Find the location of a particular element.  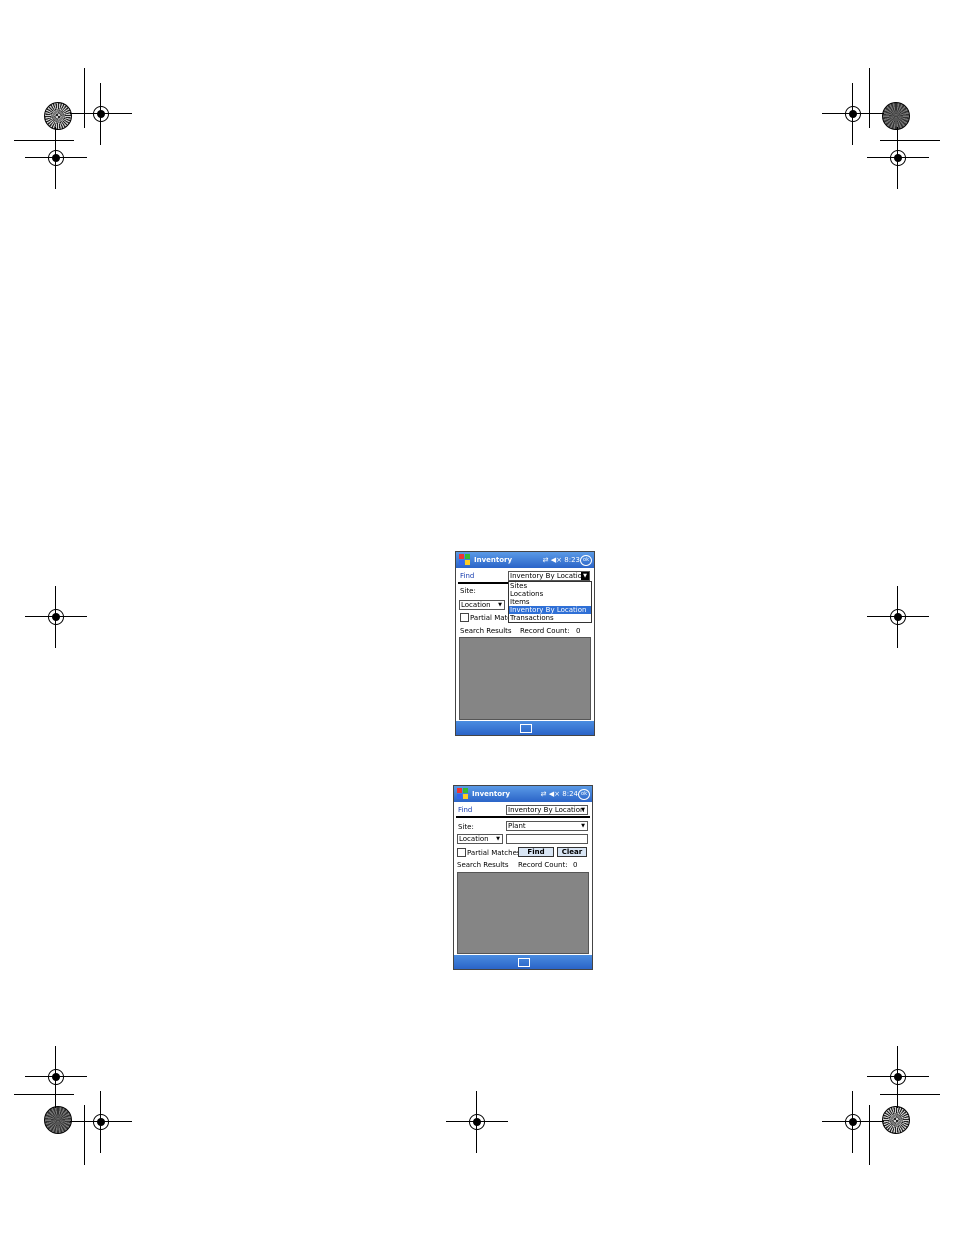

title-bar: Inventory ⇄ ◀× 8:24 ok is located at coordinates (523, 794).